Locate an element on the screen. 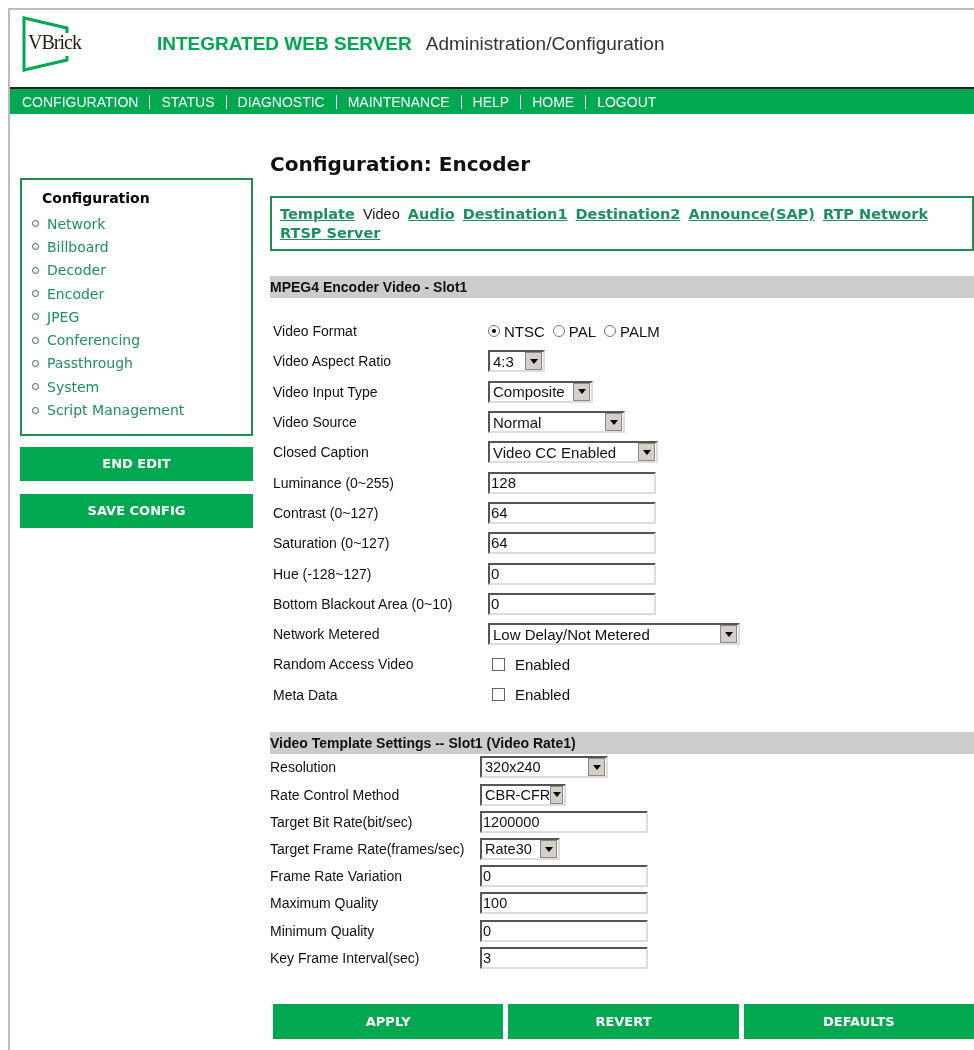 The height and width of the screenshot is (1050, 974). page-title: Configuration: Encoder is located at coordinates (400, 164).